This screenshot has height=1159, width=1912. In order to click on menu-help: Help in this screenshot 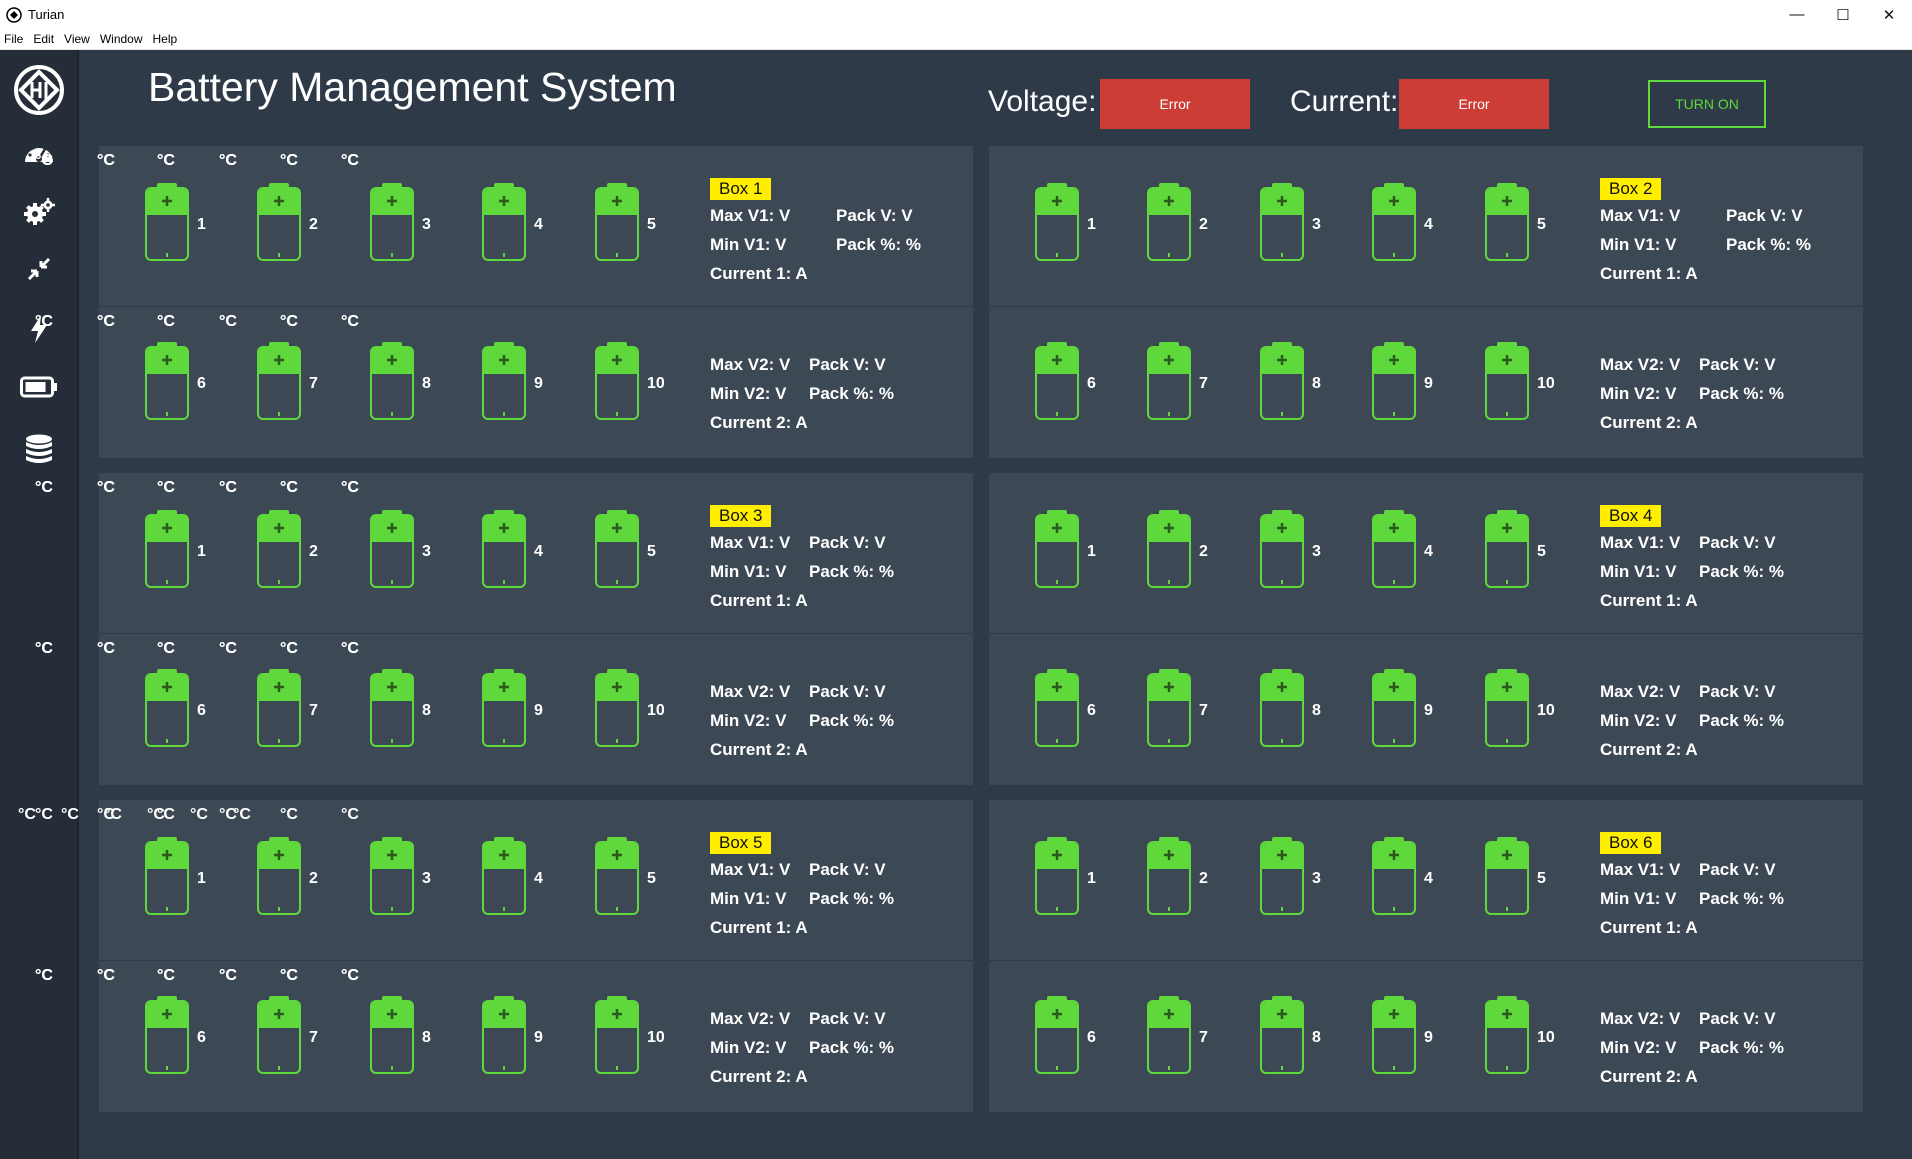, I will do `click(165, 39)`.